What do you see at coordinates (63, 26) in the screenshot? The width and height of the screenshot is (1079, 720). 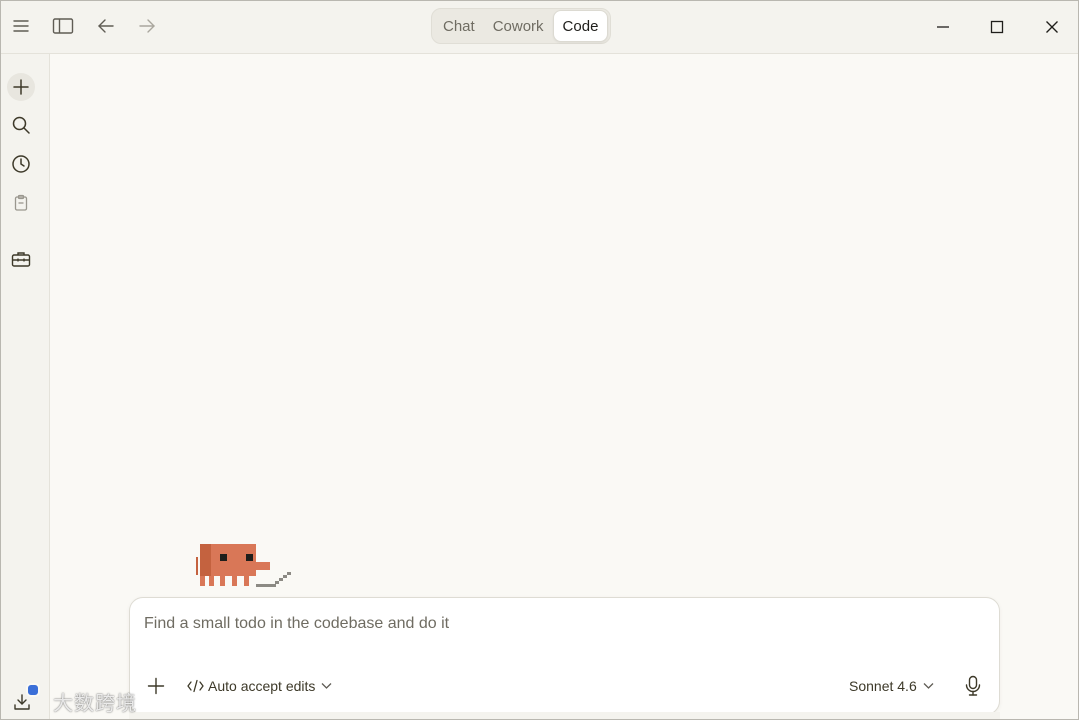 I see `sidebar-toggle-icon` at bounding box center [63, 26].